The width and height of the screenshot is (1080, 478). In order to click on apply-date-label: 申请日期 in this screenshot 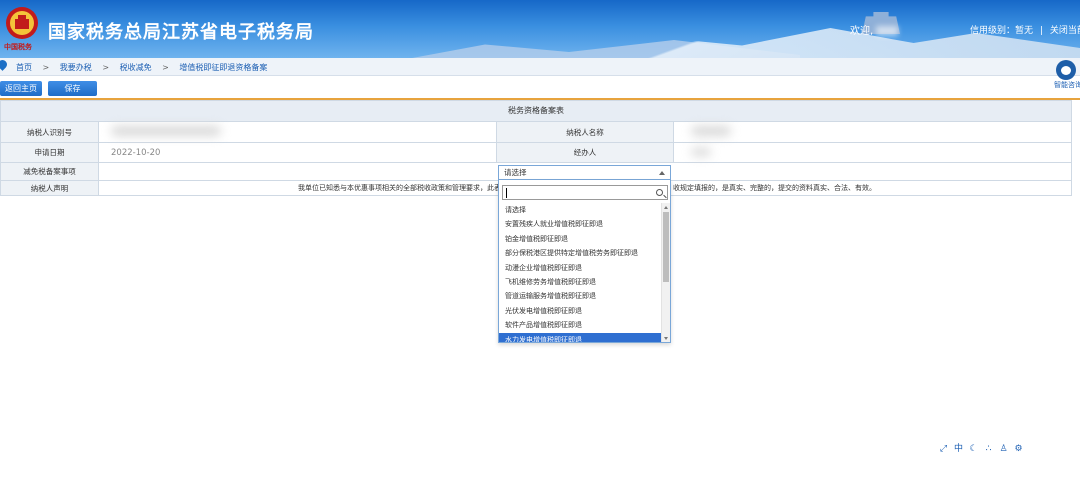, I will do `click(50, 152)`.